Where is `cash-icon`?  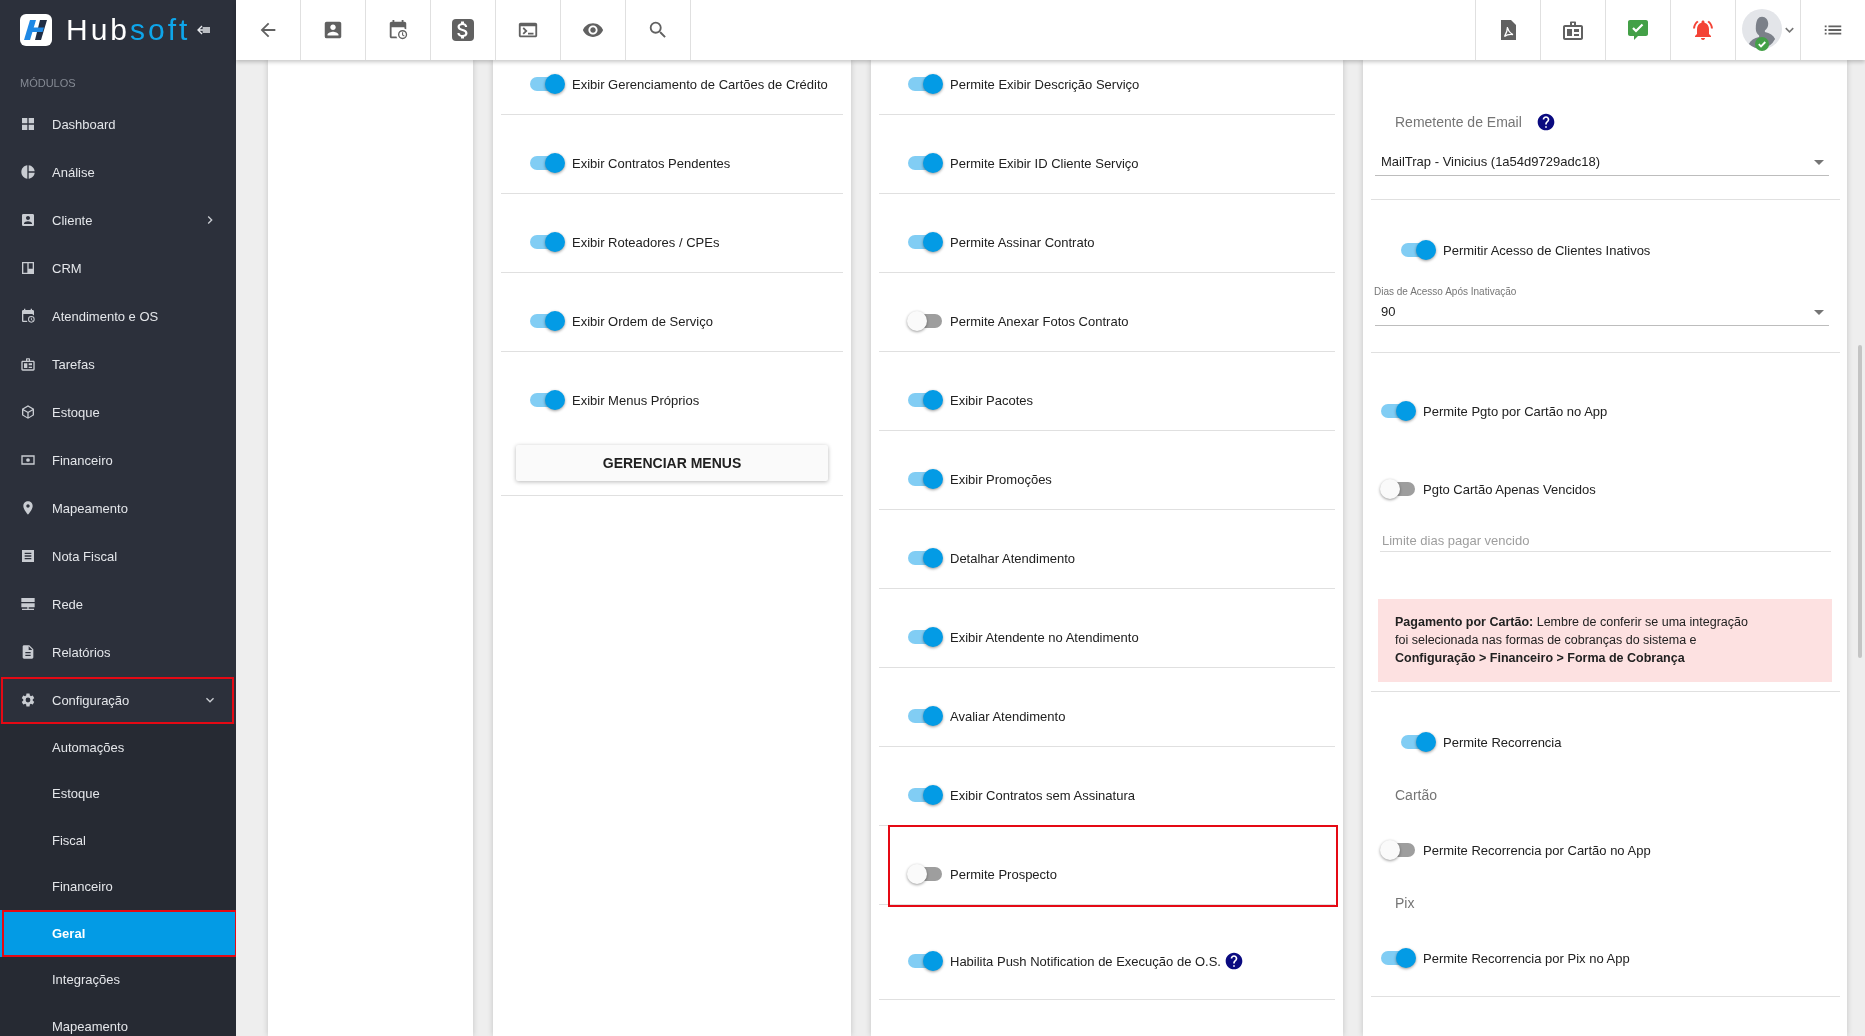
cash-icon is located at coordinates (28, 460).